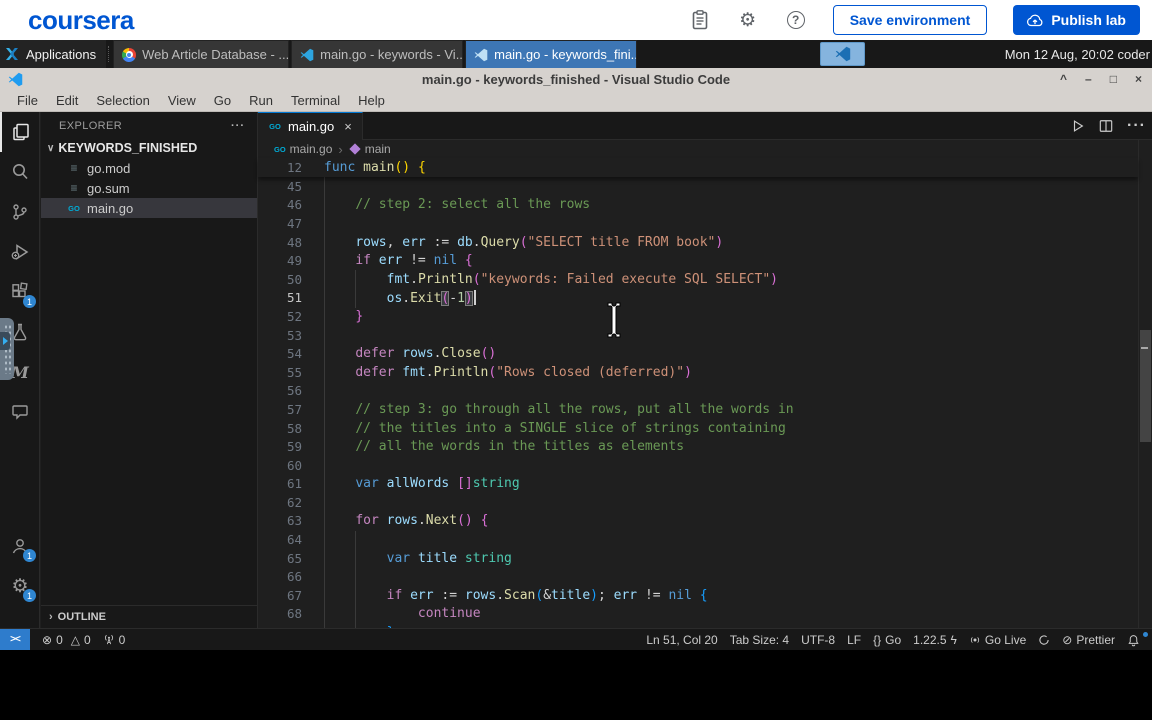 The width and height of the screenshot is (1152, 720). Describe the element at coordinates (280, 446) in the screenshot. I see `line-number: 59` at that location.